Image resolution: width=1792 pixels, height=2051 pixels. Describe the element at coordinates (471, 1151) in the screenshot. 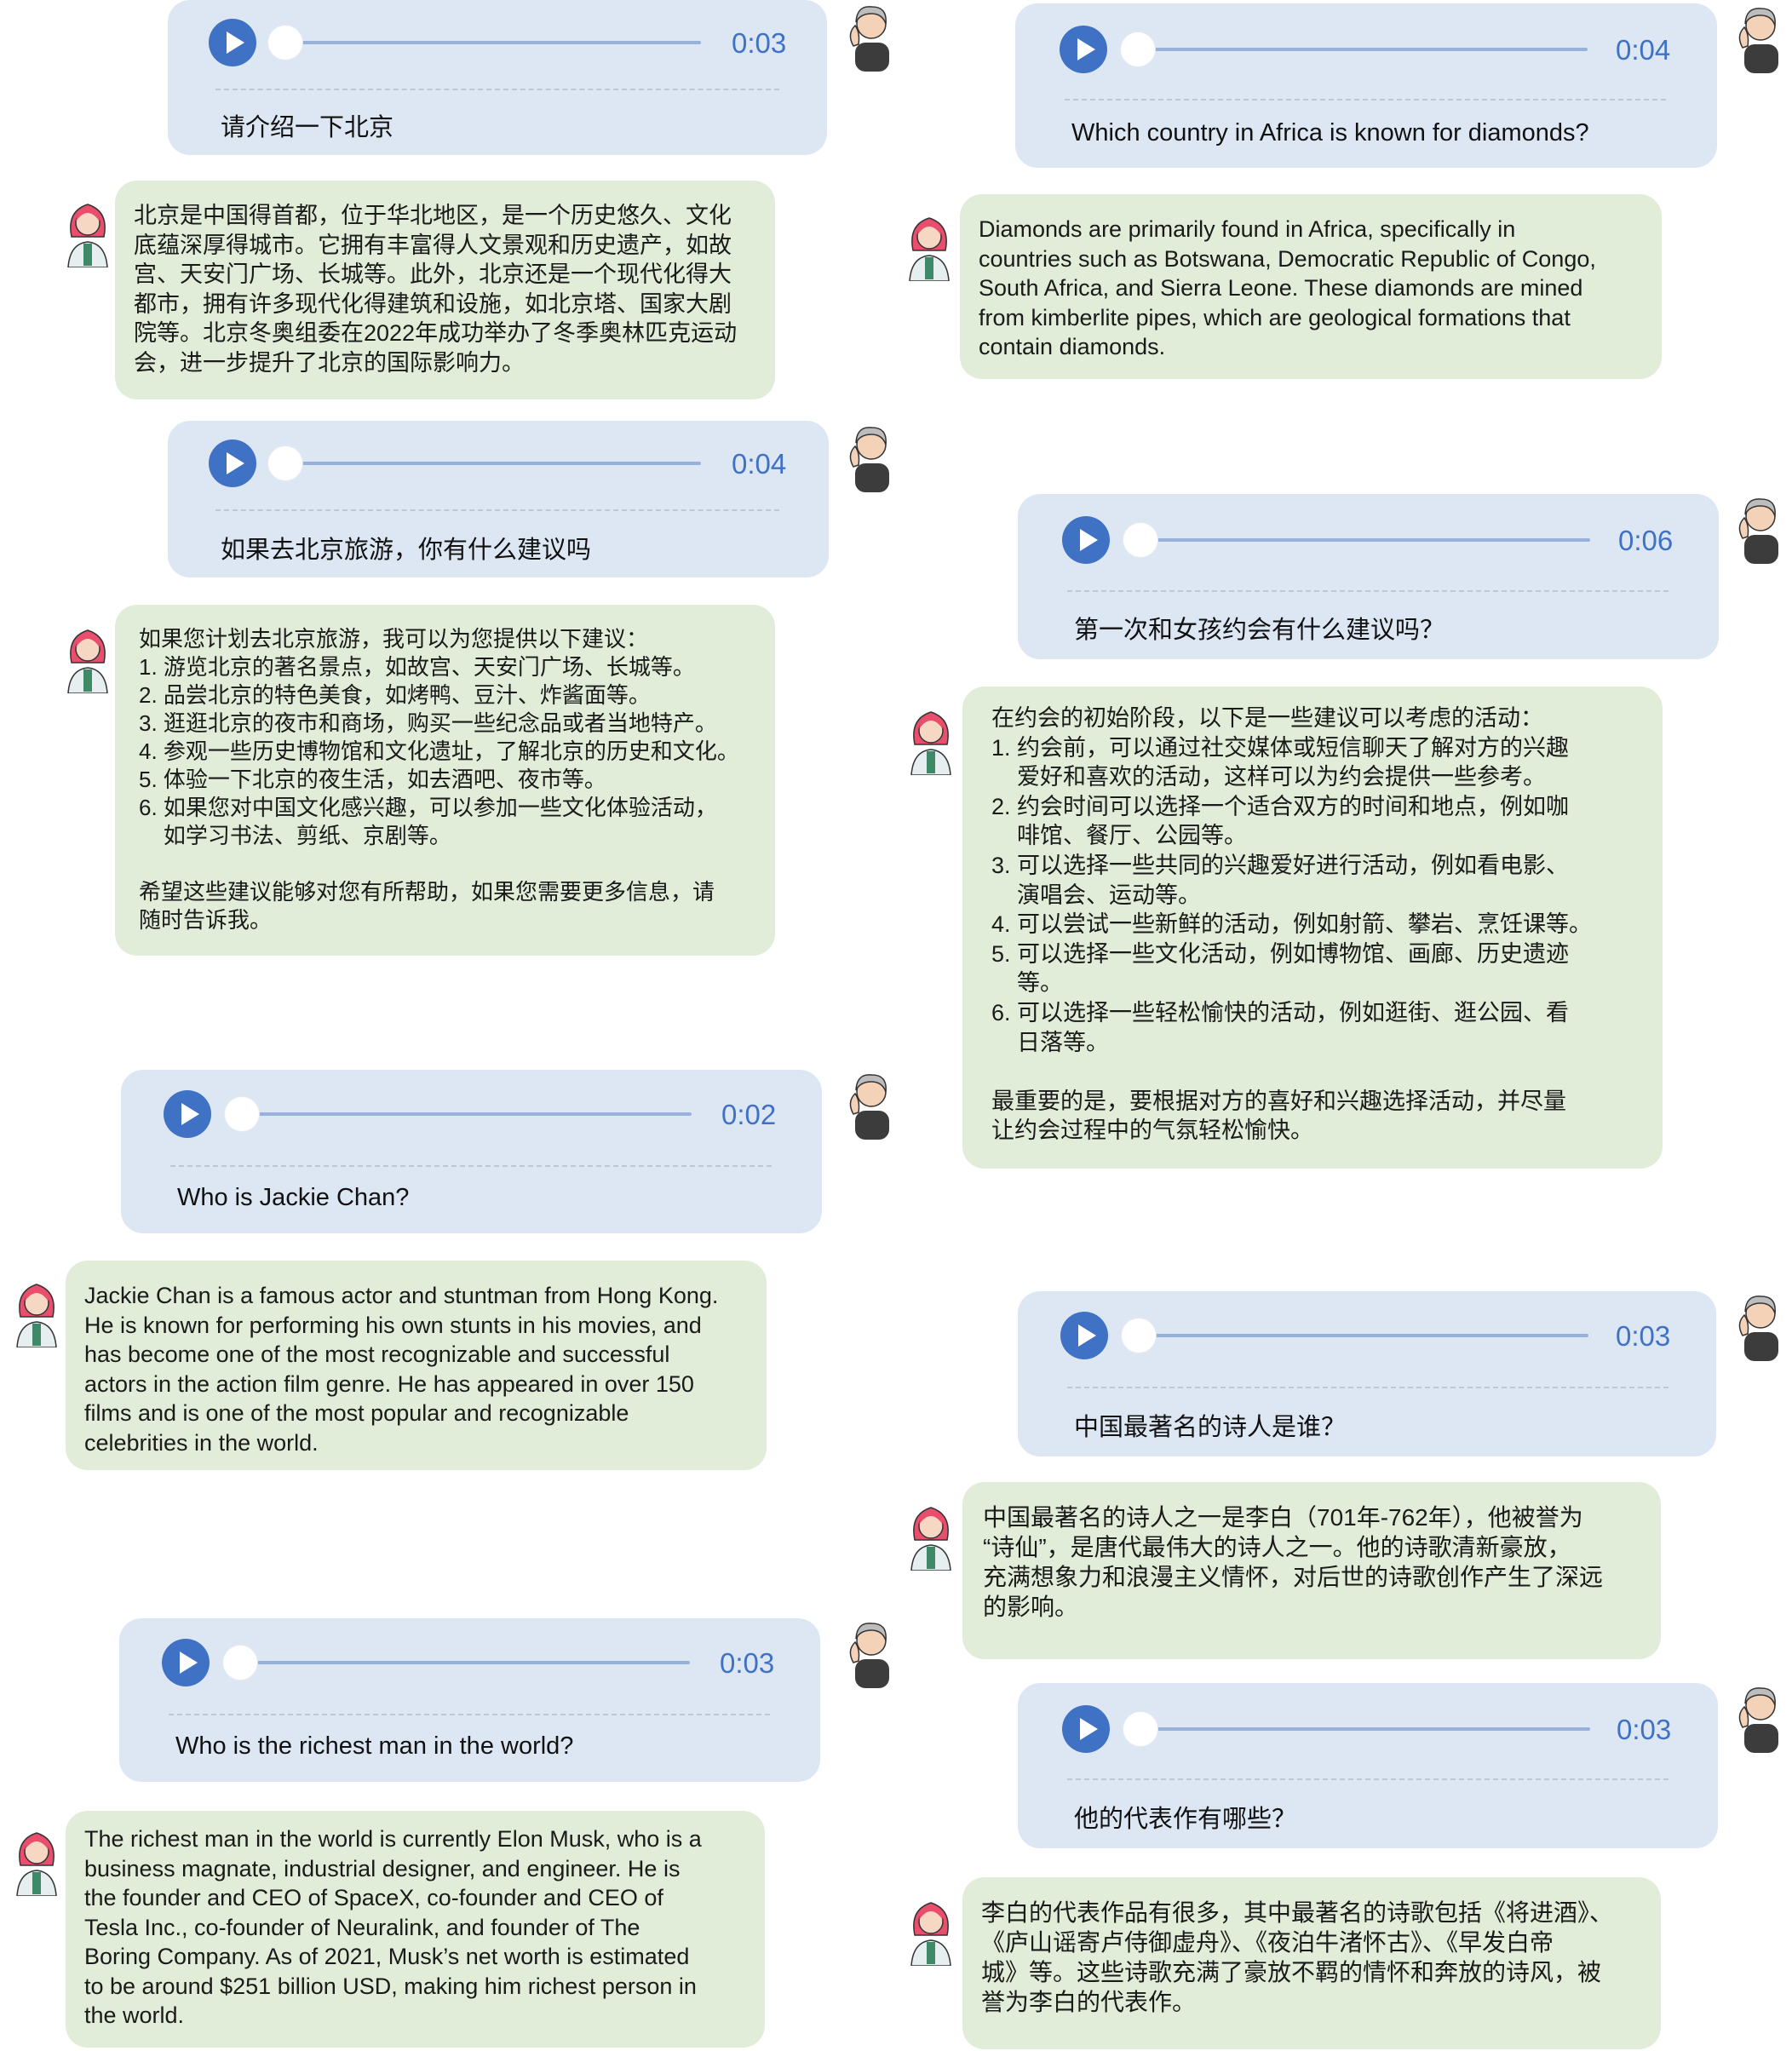

I see `voice-message: 0:02 Who is Jackie Chan?` at that location.